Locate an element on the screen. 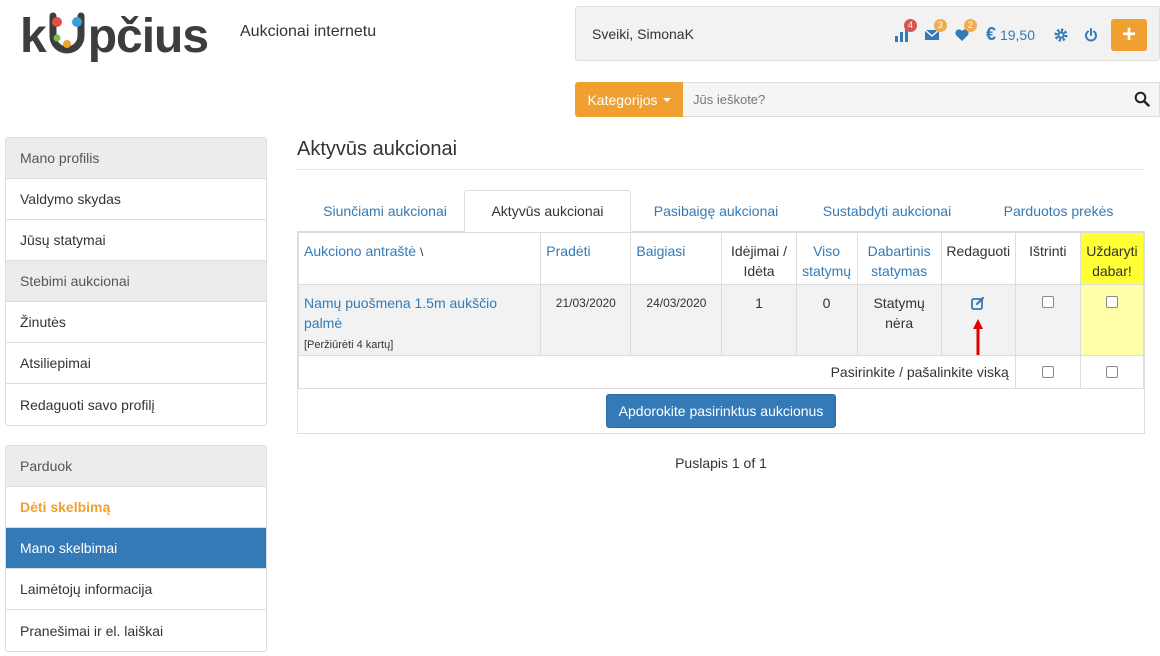 Image resolution: width=1160 pixels, height=656 pixels. search-bar: Kategorijos is located at coordinates (867, 99).